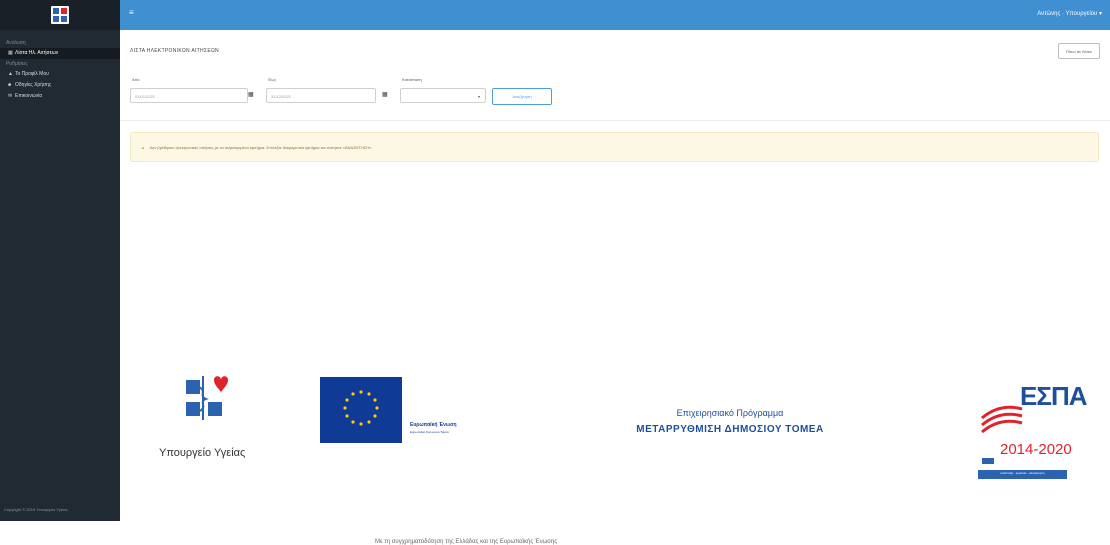  I want to click on status-label: Κατάσταση, so click(412, 79).